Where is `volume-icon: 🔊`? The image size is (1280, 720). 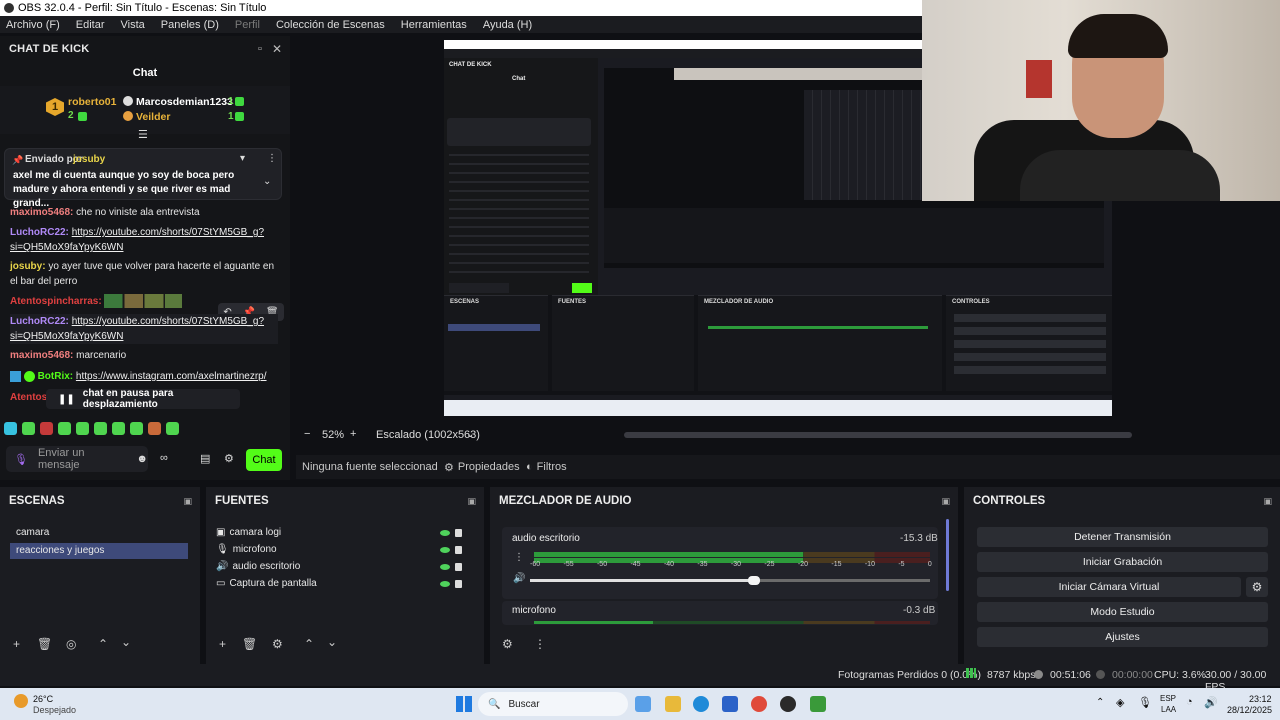 volume-icon: 🔊 is located at coordinates (1211, 702).